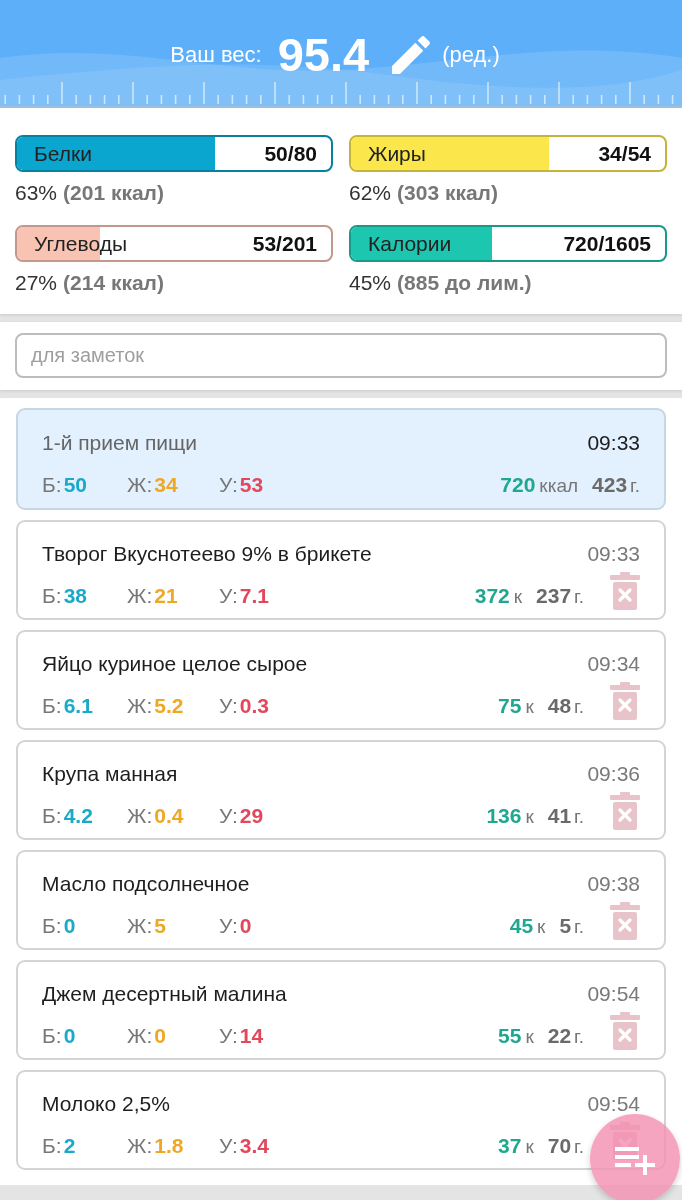  Describe the element at coordinates (164, 994) in the screenshot. I see `food-name: Джем десертный малина` at that location.